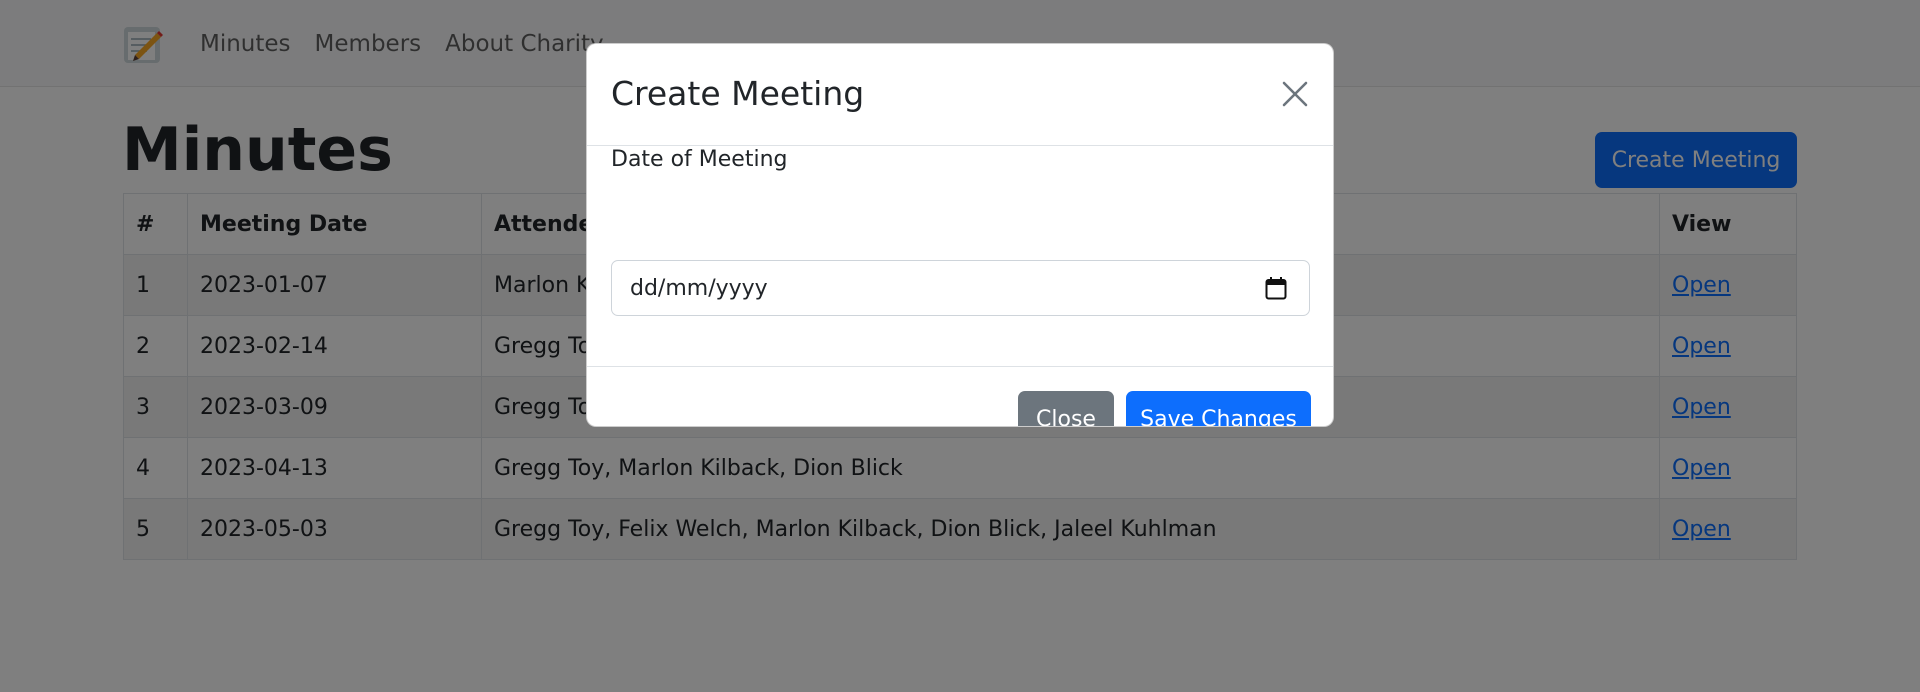  What do you see at coordinates (960, 256) in the screenshot?
I see `modal-body: Date of Meeting dd/mm/yyyy` at bounding box center [960, 256].